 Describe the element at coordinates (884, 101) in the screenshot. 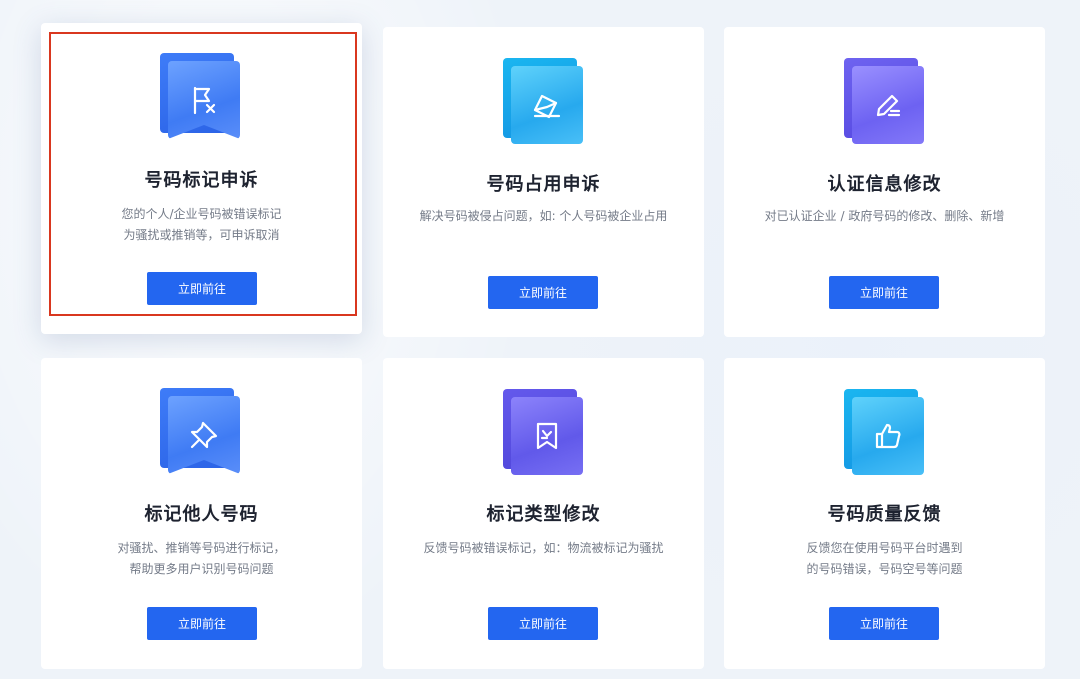

I see `edit-pen-icon` at that location.